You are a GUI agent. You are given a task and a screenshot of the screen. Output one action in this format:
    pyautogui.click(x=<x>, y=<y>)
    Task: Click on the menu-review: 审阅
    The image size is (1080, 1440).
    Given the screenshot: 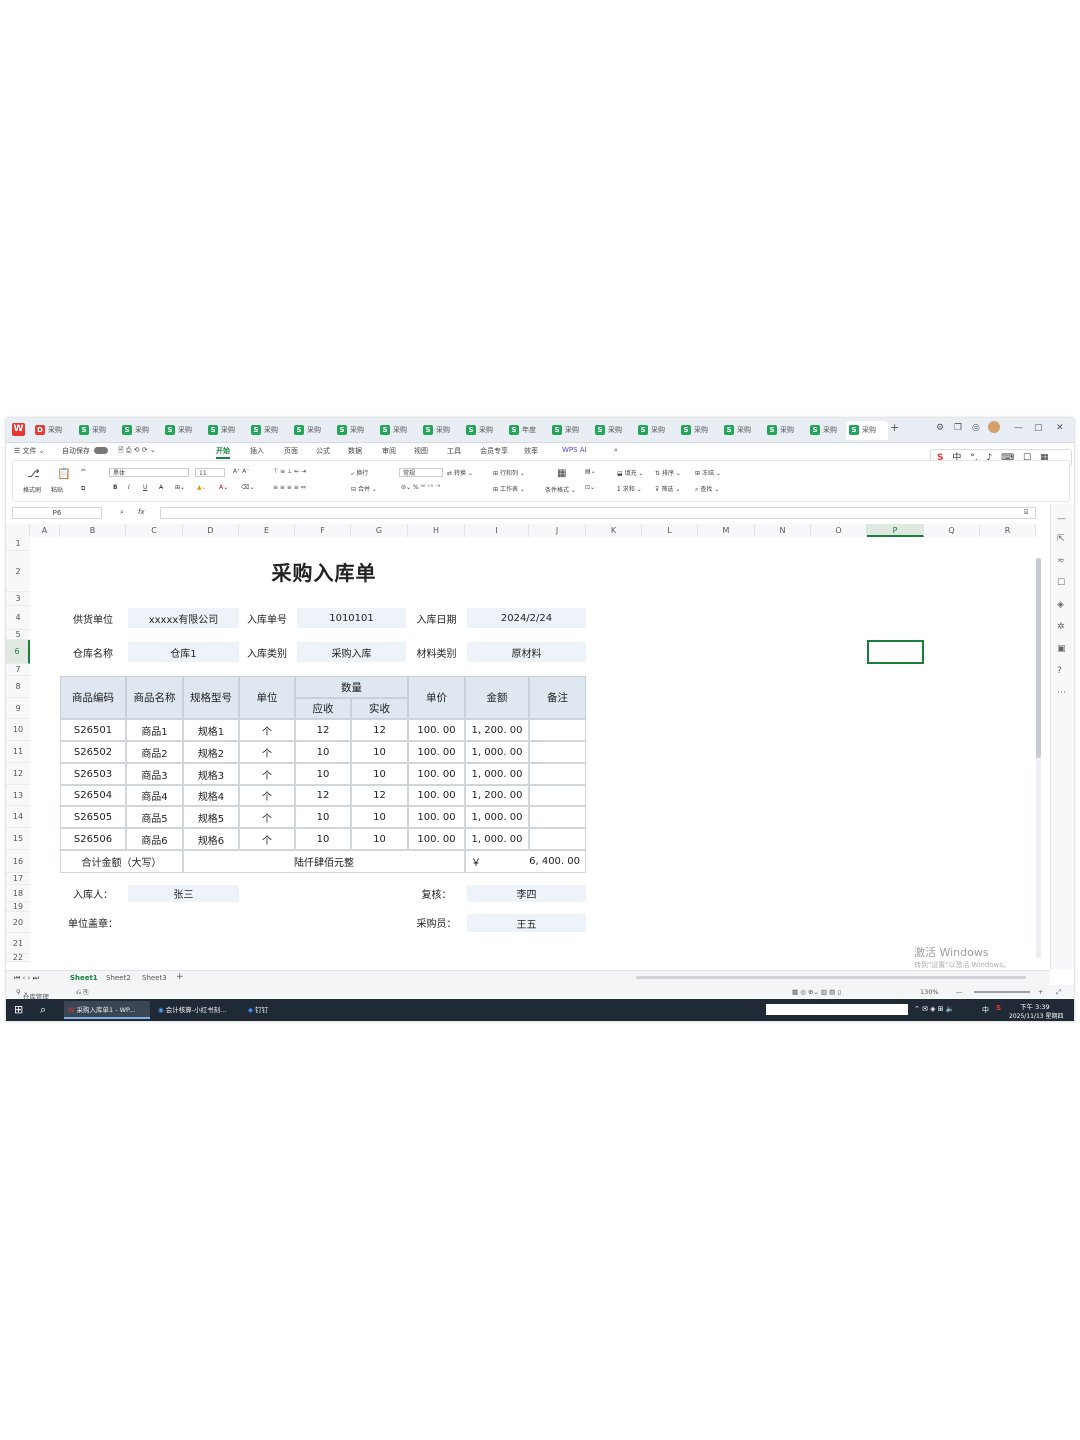 What is the action you would take?
    pyautogui.click(x=389, y=451)
    